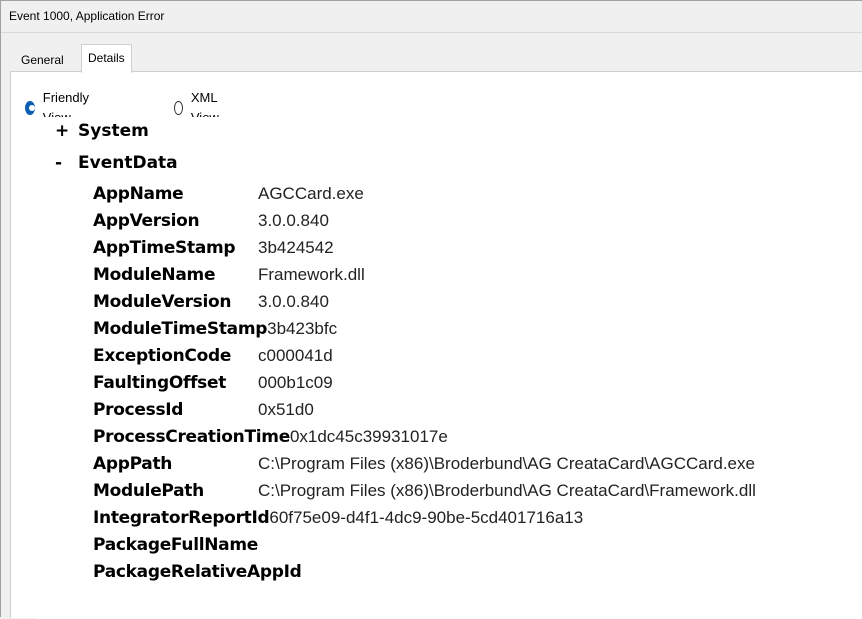  I want to click on radio-checked-icon, so click(30, 108).